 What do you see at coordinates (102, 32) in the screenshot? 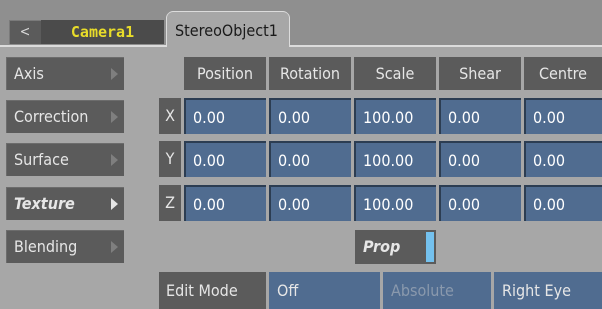
I see `tab-camera: Camera1` at bounding box center [102, 32].